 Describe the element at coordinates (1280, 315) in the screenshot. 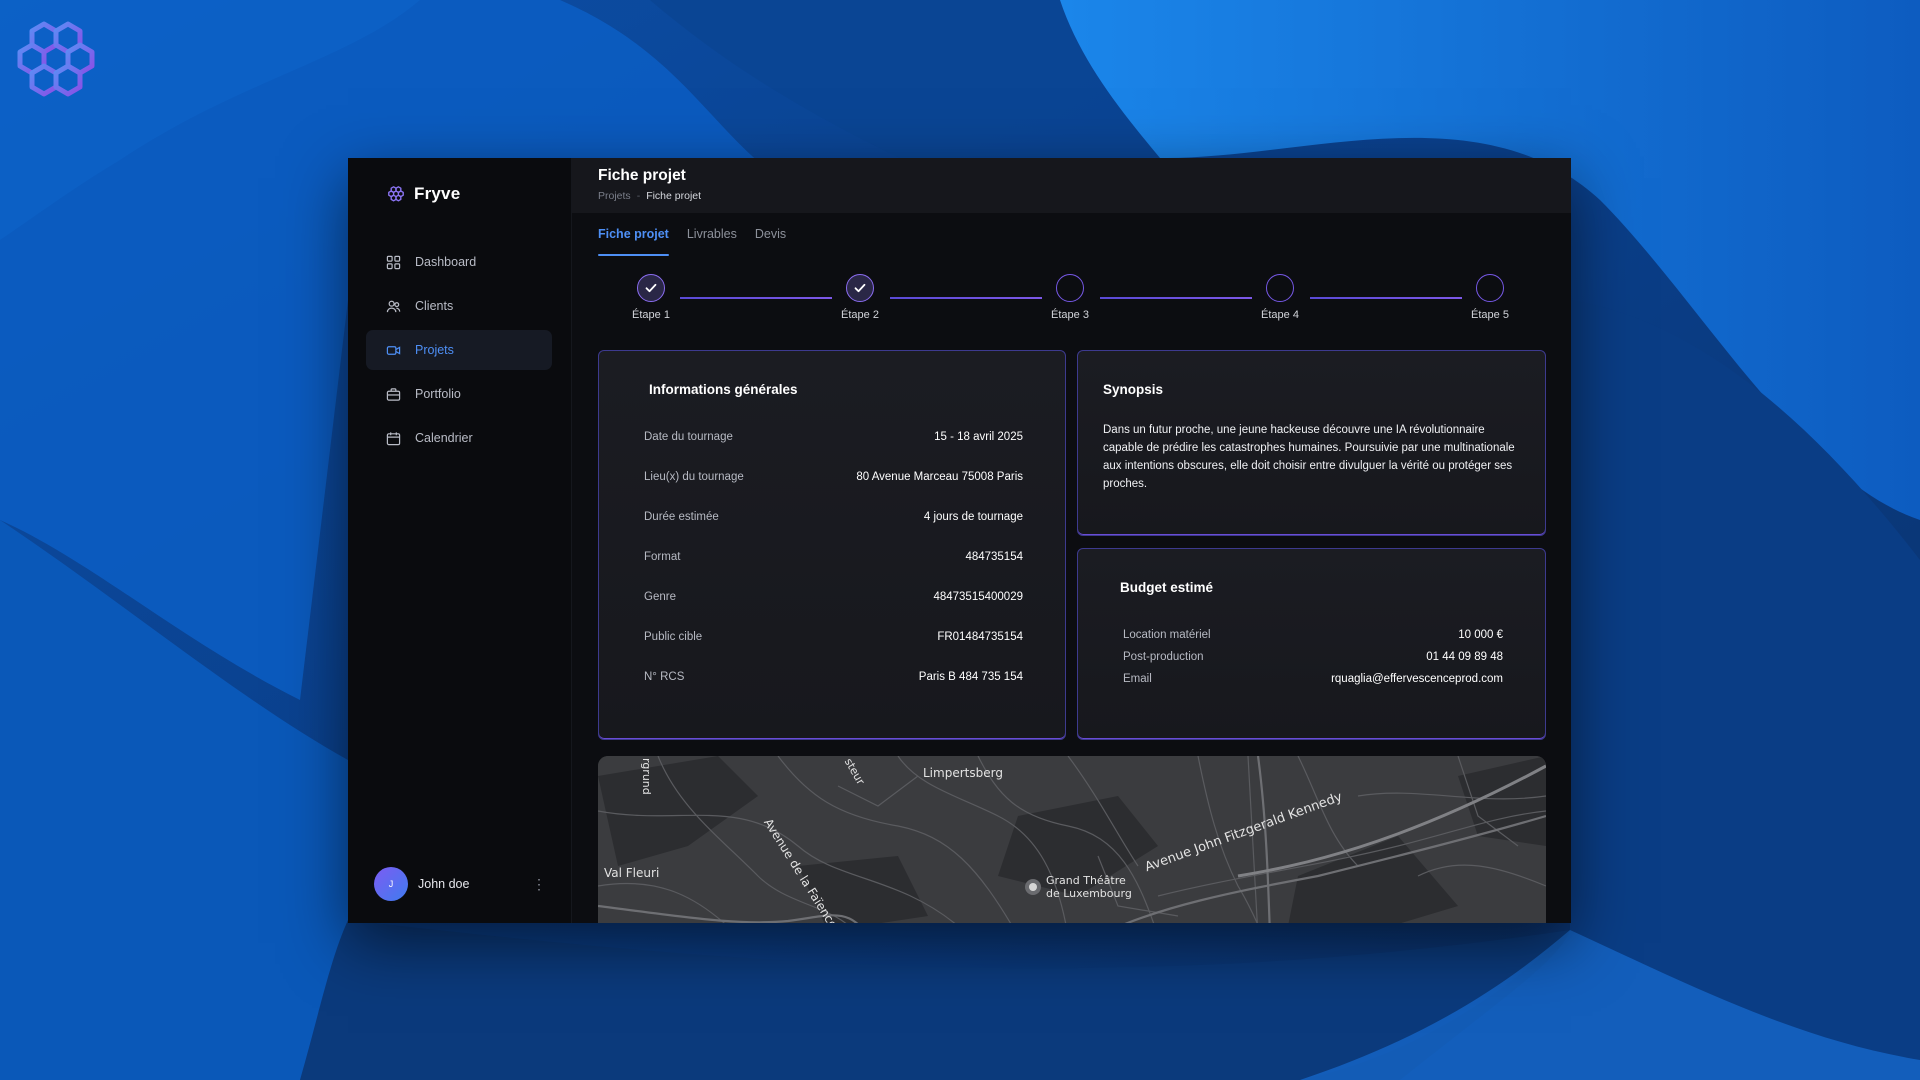

I see `step-label: Étape 4` at that location.